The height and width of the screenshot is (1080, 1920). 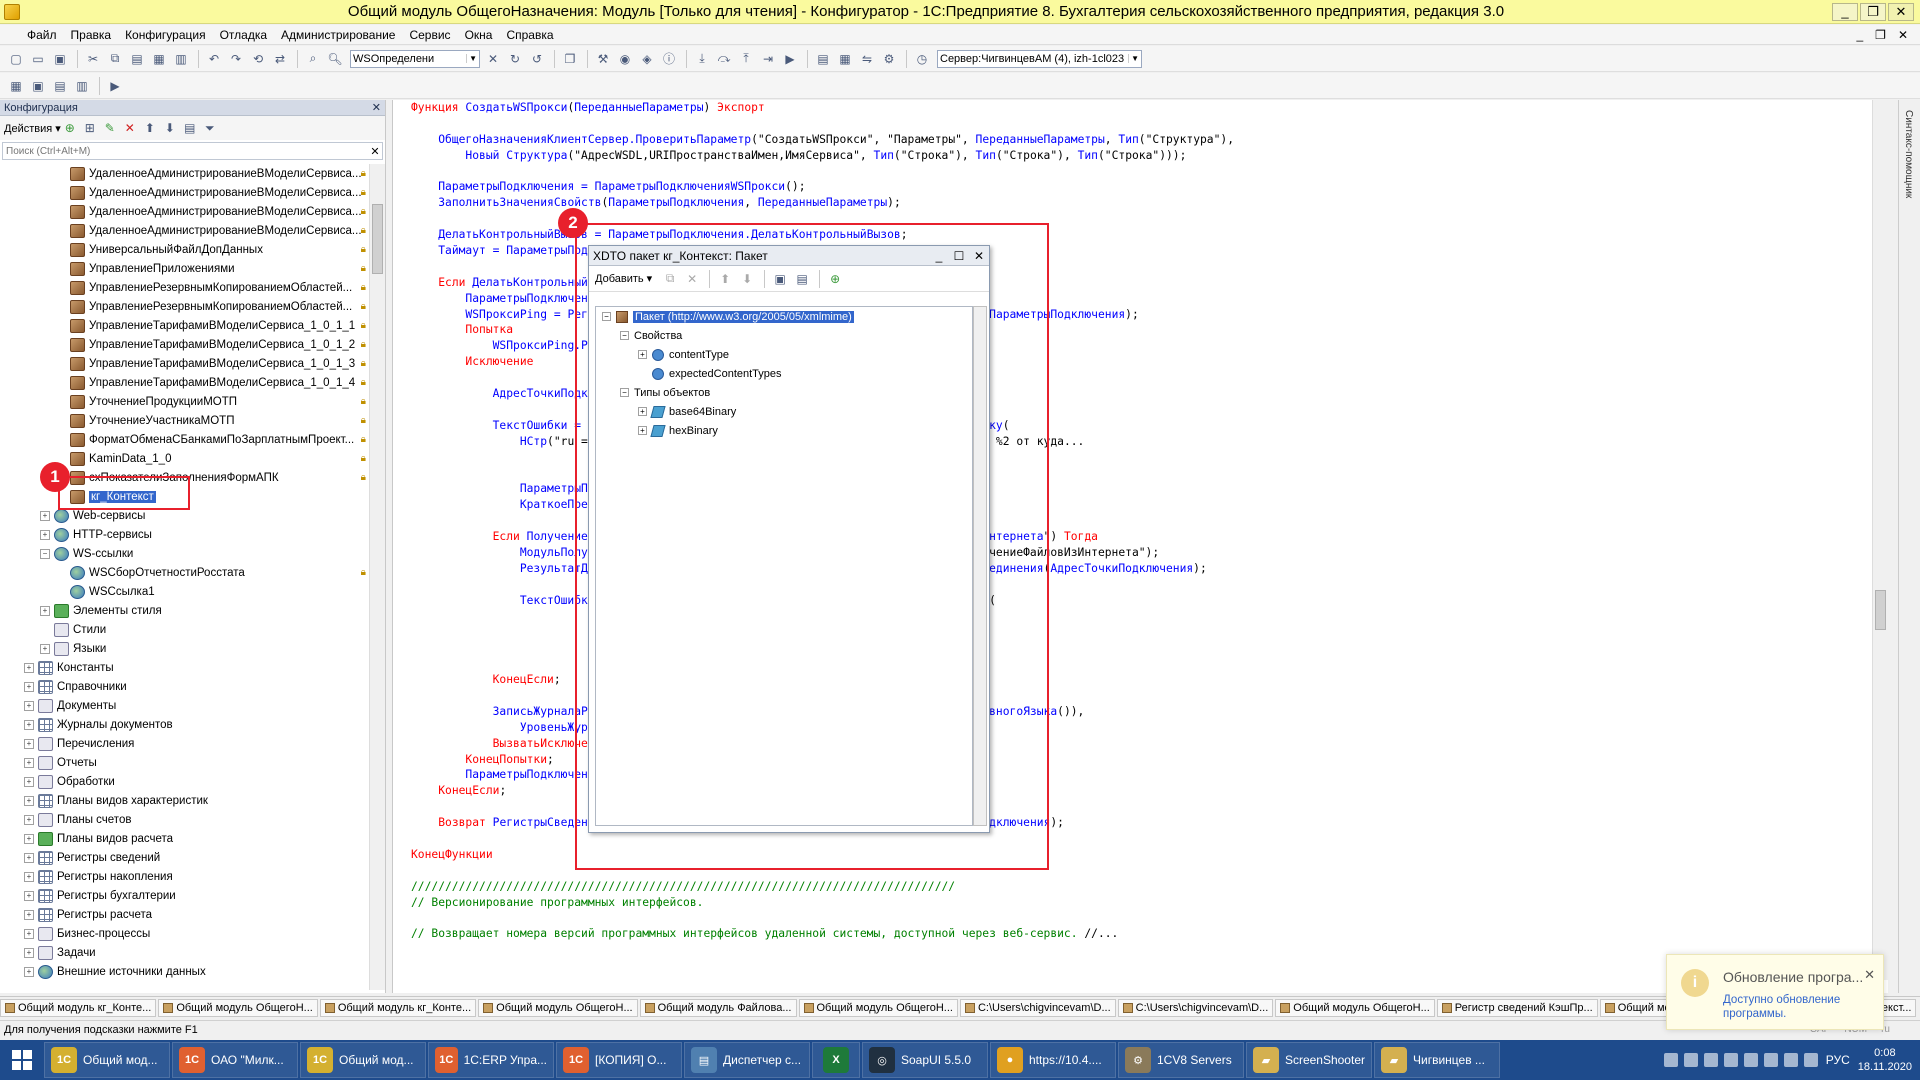 What do you see at coordinates (313, 59) in the screenshot?
I see `find-icon: ⌕` at bounding box center [313, 59].